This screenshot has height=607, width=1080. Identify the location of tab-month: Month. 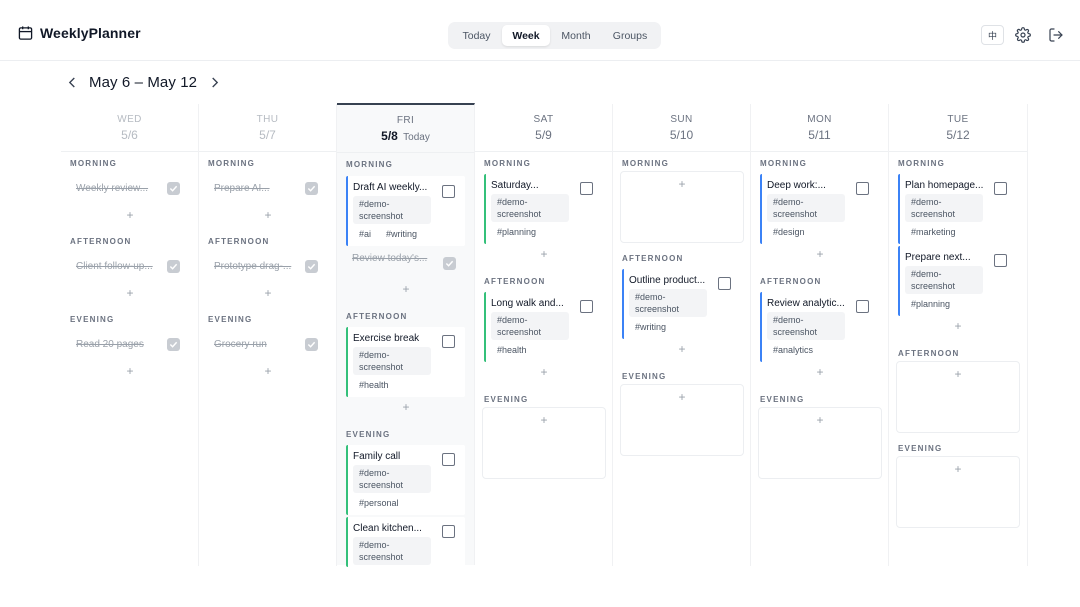
(576, 35).